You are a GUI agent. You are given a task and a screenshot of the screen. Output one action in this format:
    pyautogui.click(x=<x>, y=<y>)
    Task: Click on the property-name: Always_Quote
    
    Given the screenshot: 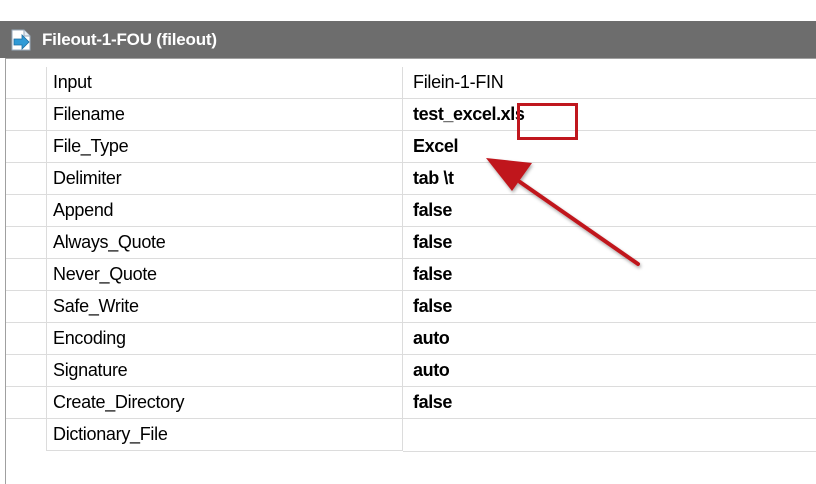 What is the action you would take?
    pyautogui.click(x=224, y=242)
    